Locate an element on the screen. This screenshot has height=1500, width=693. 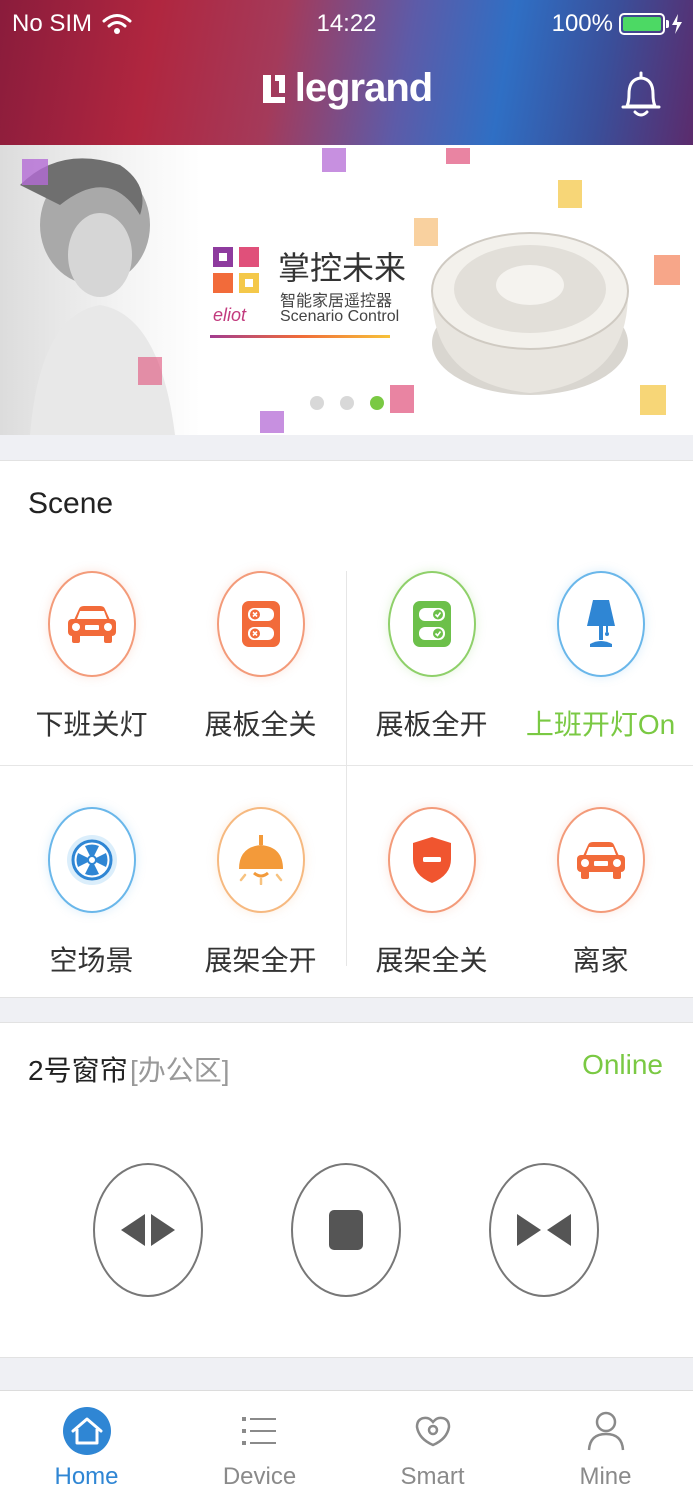
scene-label: 展架全开 is located at coordinates (260, 960).